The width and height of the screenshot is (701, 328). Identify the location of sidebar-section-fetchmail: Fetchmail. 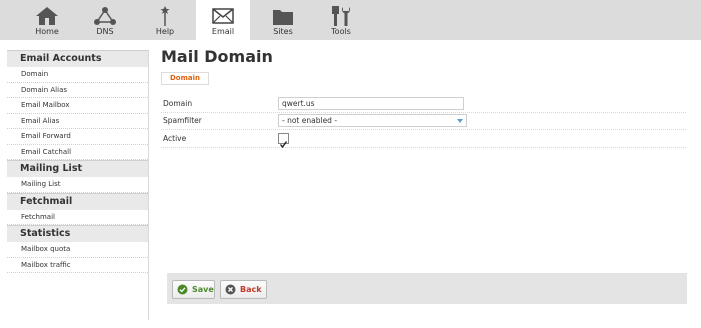
(77, 201).